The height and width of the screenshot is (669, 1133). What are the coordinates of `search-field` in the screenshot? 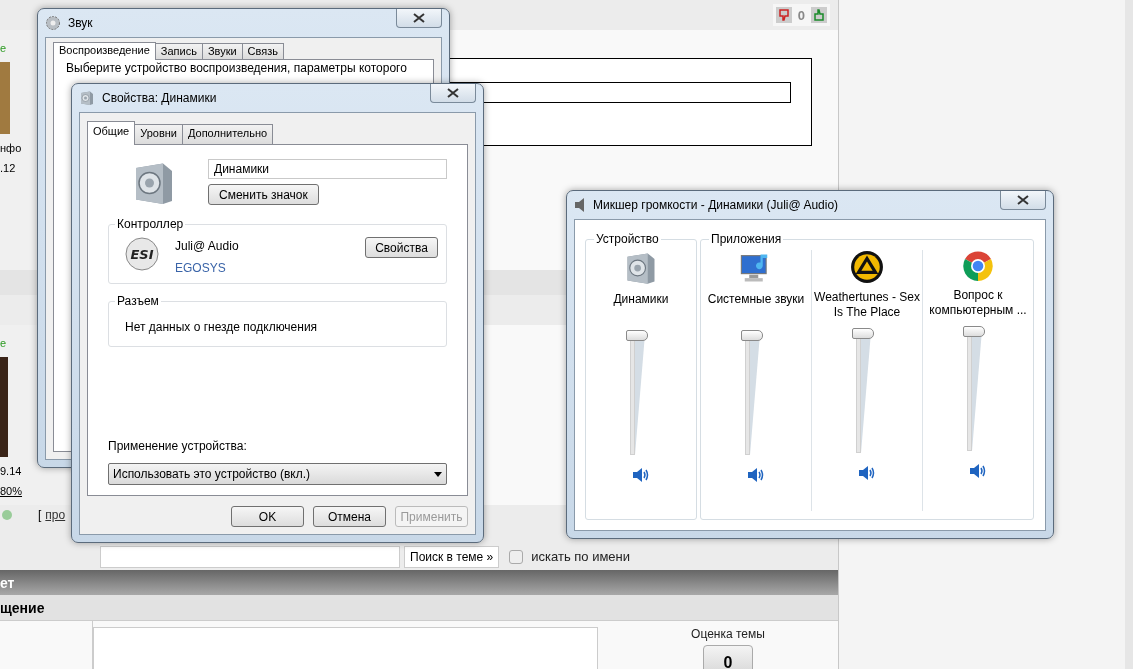 It's located at (250, 557).